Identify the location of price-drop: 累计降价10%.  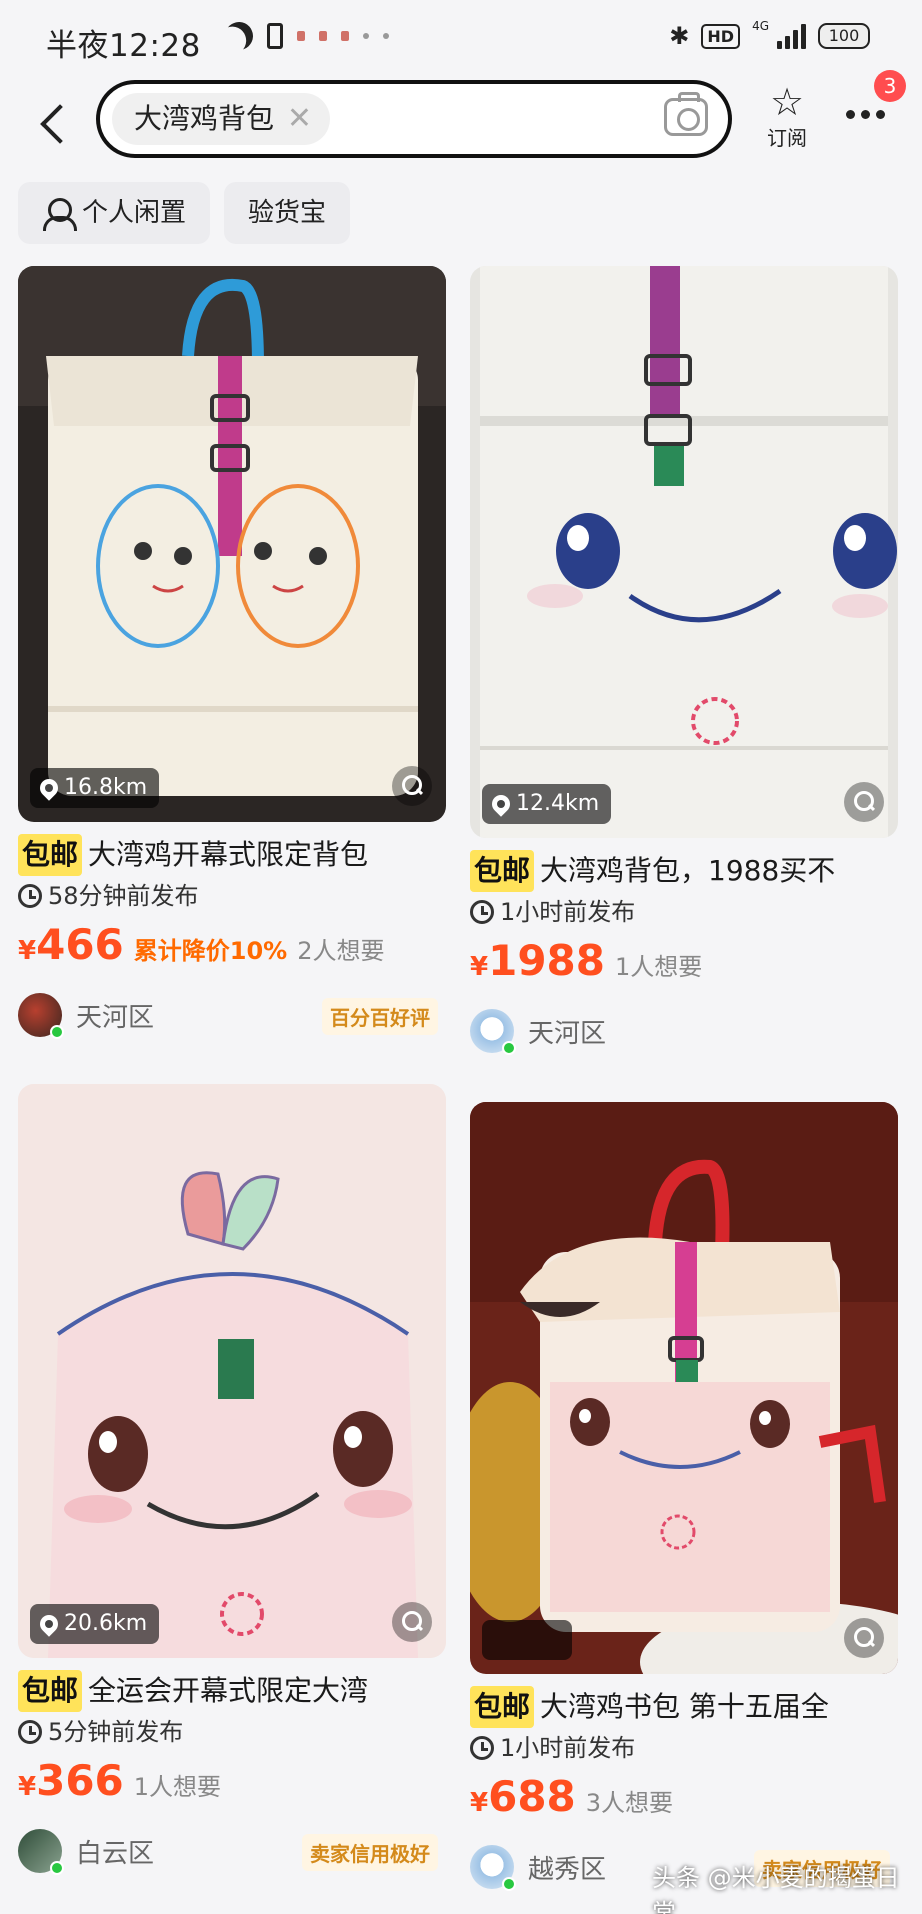
(210, 951).